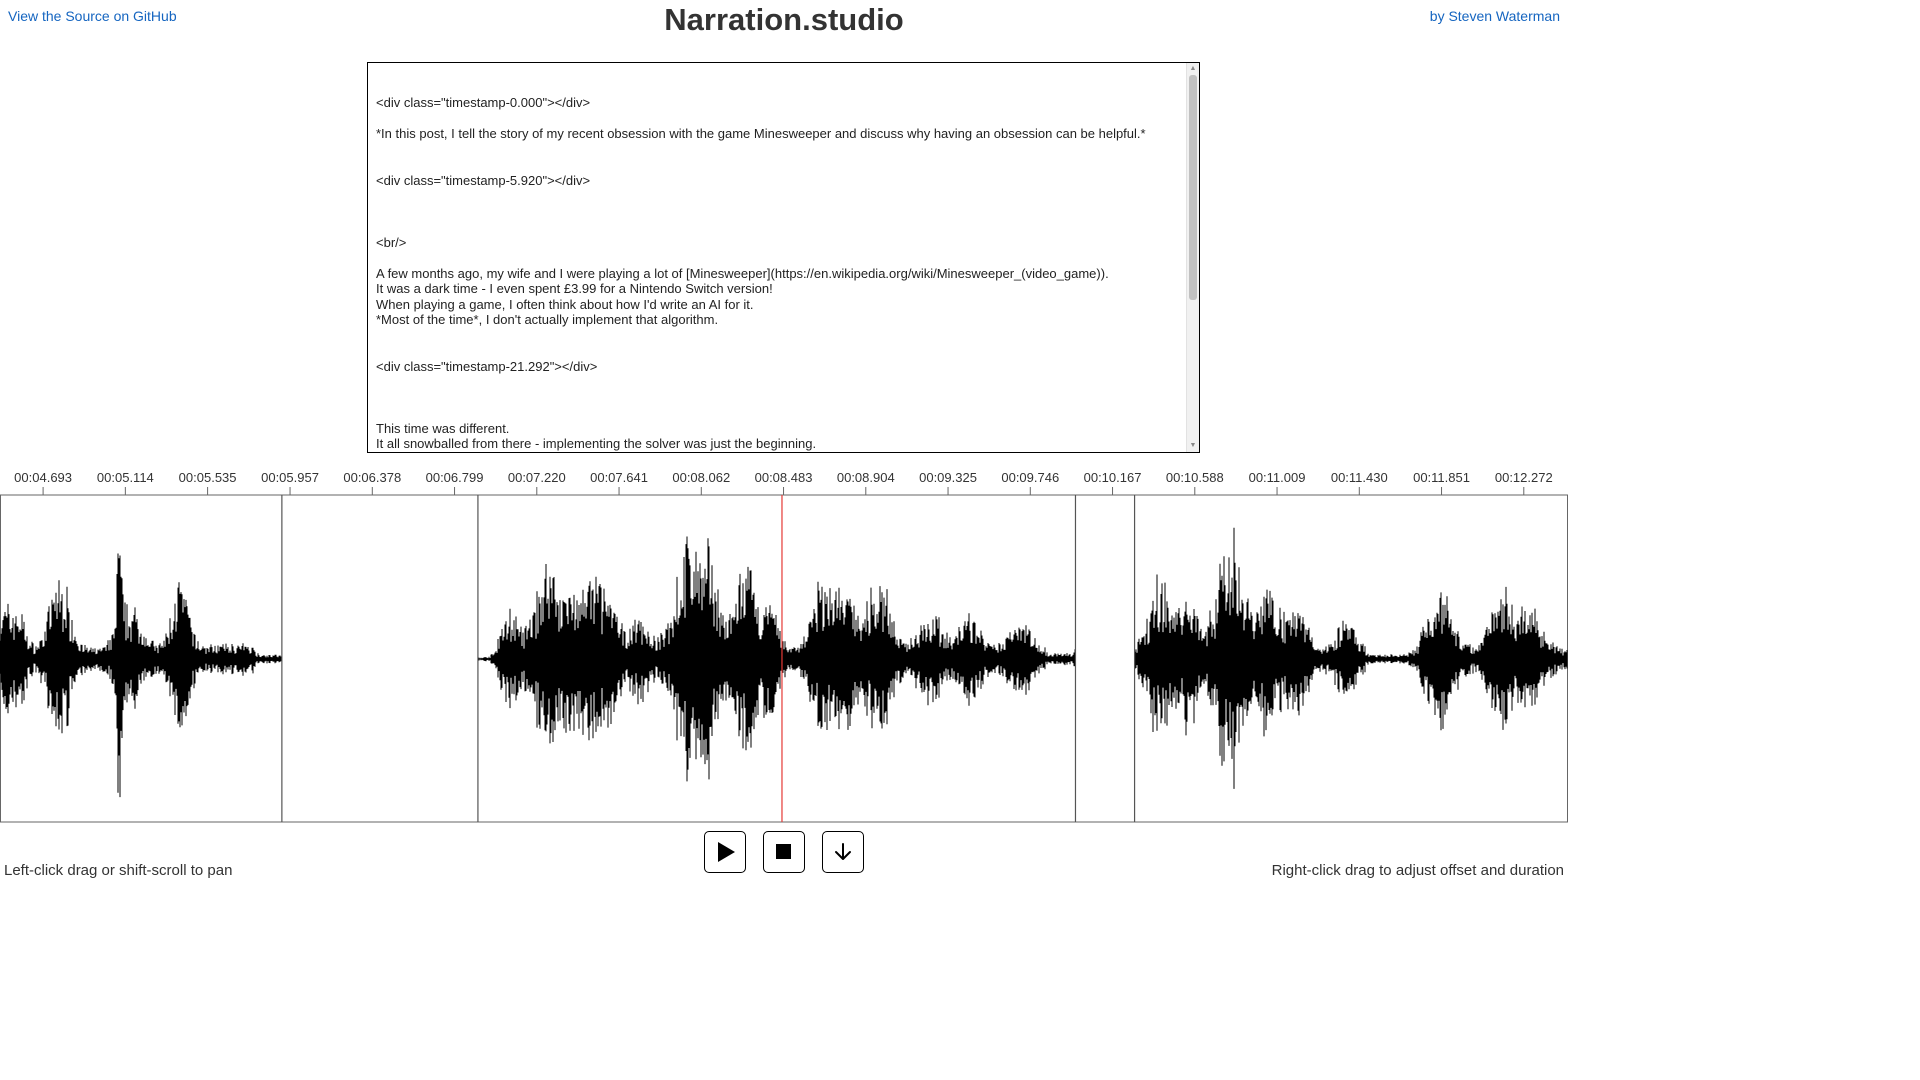 The image size is (1920, 1080). I want to click on editor-line: <div class="timestamp-5.920"></div>, so click(483, 180).